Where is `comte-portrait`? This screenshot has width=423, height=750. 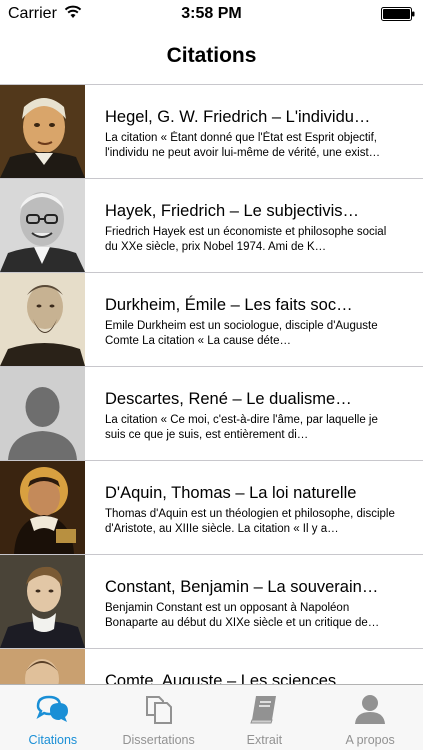
comte-portrait is located at coordinates (42, 666).